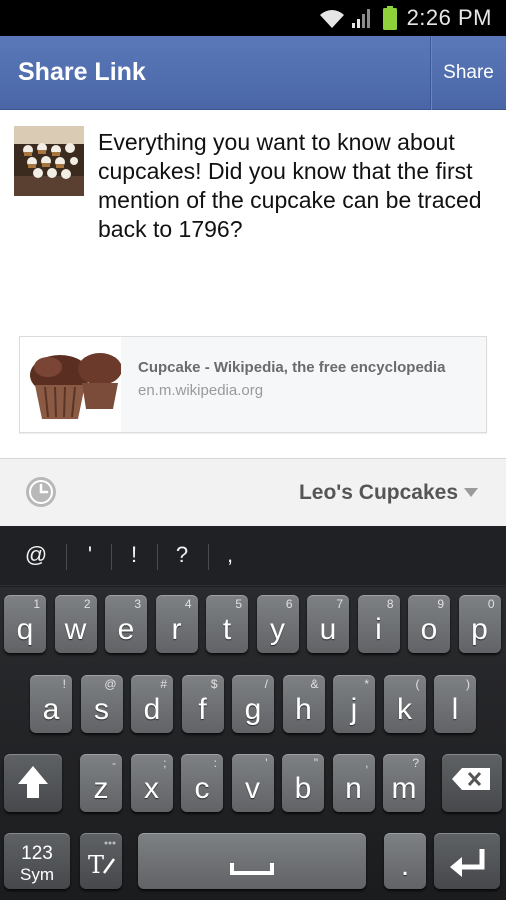 The height and width of the screenshot is (900, 506). I want to click on key-hint: -, so click(114, 763).